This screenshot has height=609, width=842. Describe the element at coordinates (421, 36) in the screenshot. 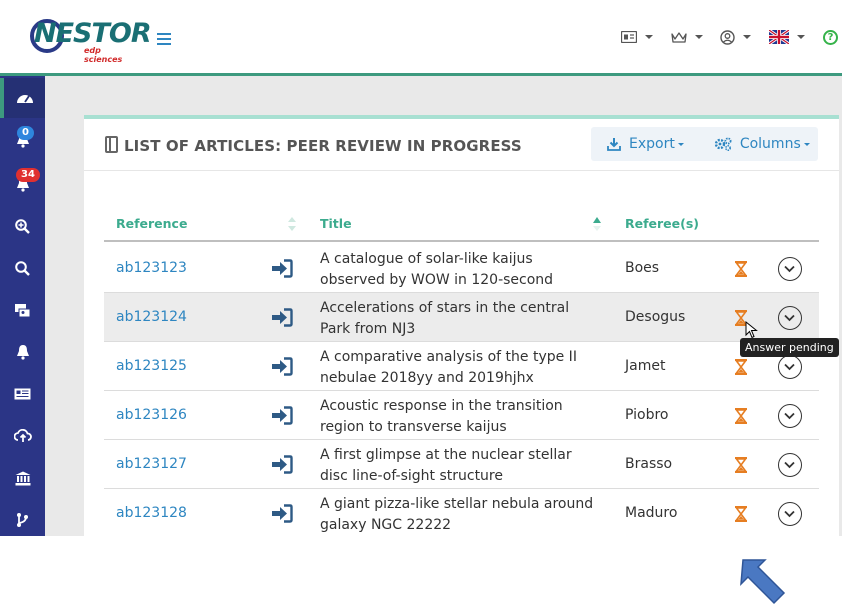

I see `top-header: NESTOR edp sciences ?` at that location.